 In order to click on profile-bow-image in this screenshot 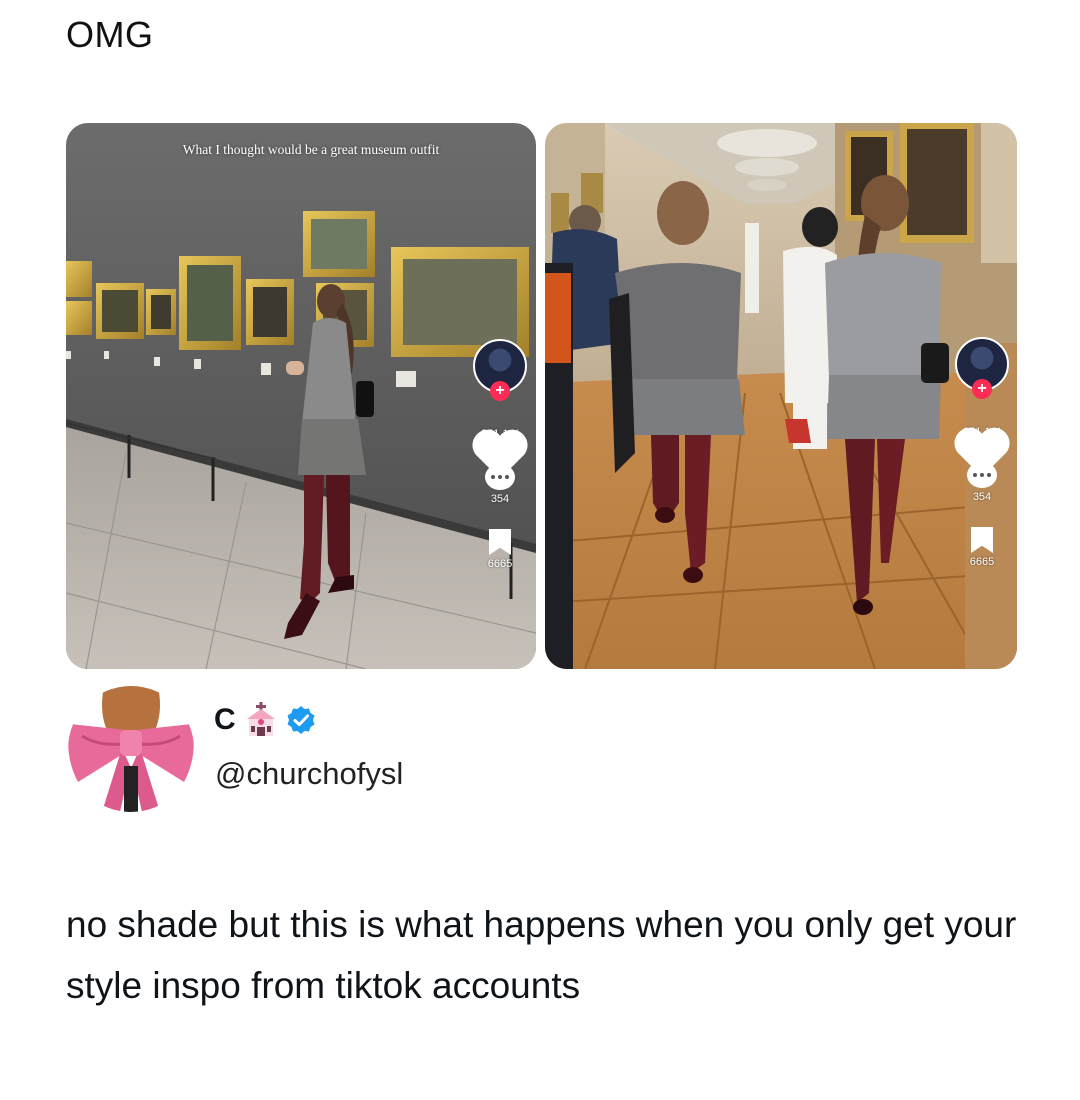, I will do `click(131, 749)`.